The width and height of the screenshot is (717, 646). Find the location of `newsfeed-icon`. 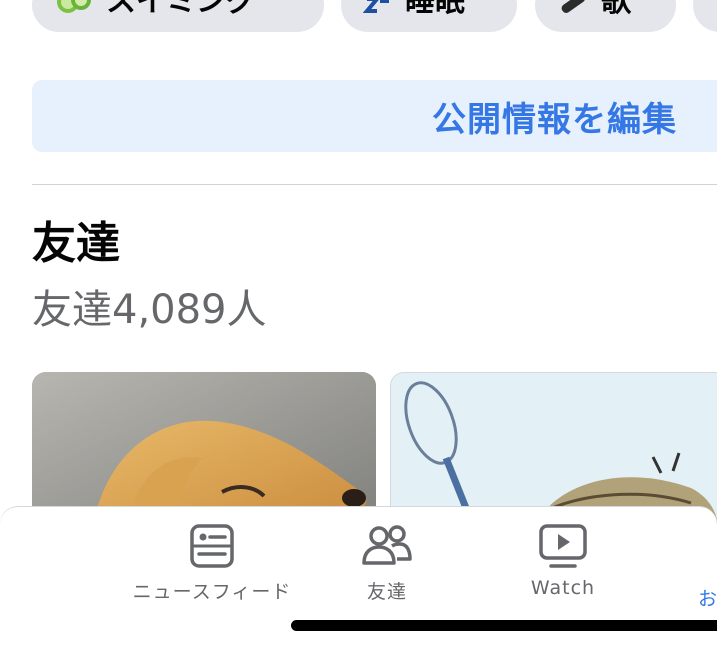

newsfeed-icon is located at coordinates (212, 546).